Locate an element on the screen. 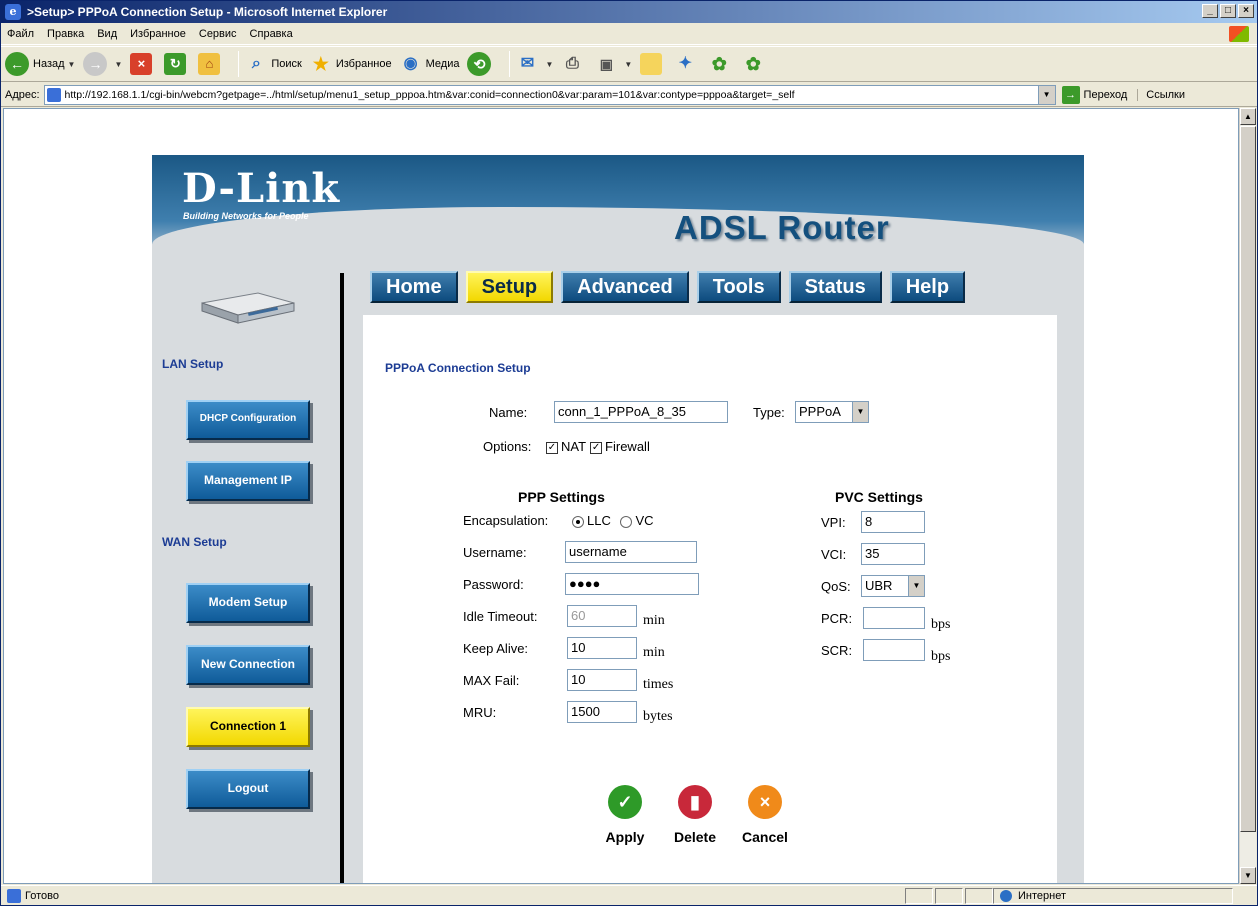  vci-input: 35 is located at coordinates (893, 554).